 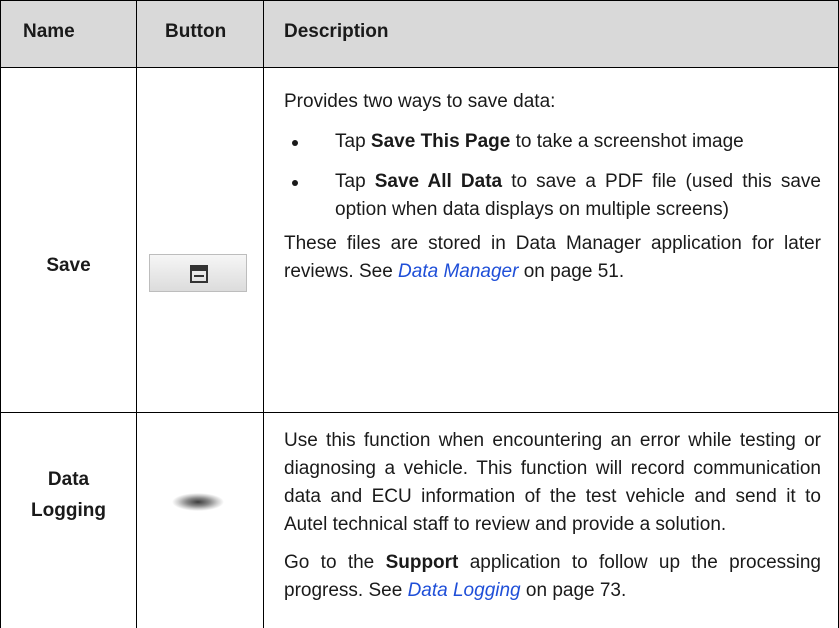 I want to click on save-intro: Provides two ways to save data:, so click(x=420, y=101).